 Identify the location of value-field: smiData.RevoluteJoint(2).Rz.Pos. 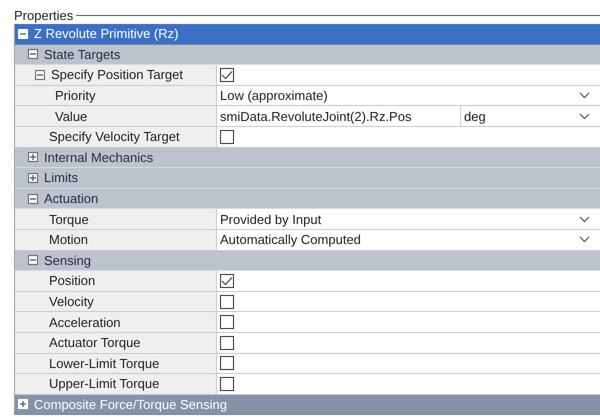
(316, 116).